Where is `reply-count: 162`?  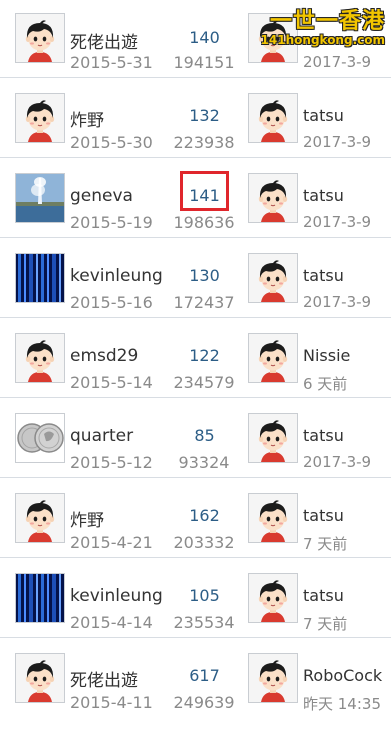
reply-count: 162 is located at coordinates (204, 515).